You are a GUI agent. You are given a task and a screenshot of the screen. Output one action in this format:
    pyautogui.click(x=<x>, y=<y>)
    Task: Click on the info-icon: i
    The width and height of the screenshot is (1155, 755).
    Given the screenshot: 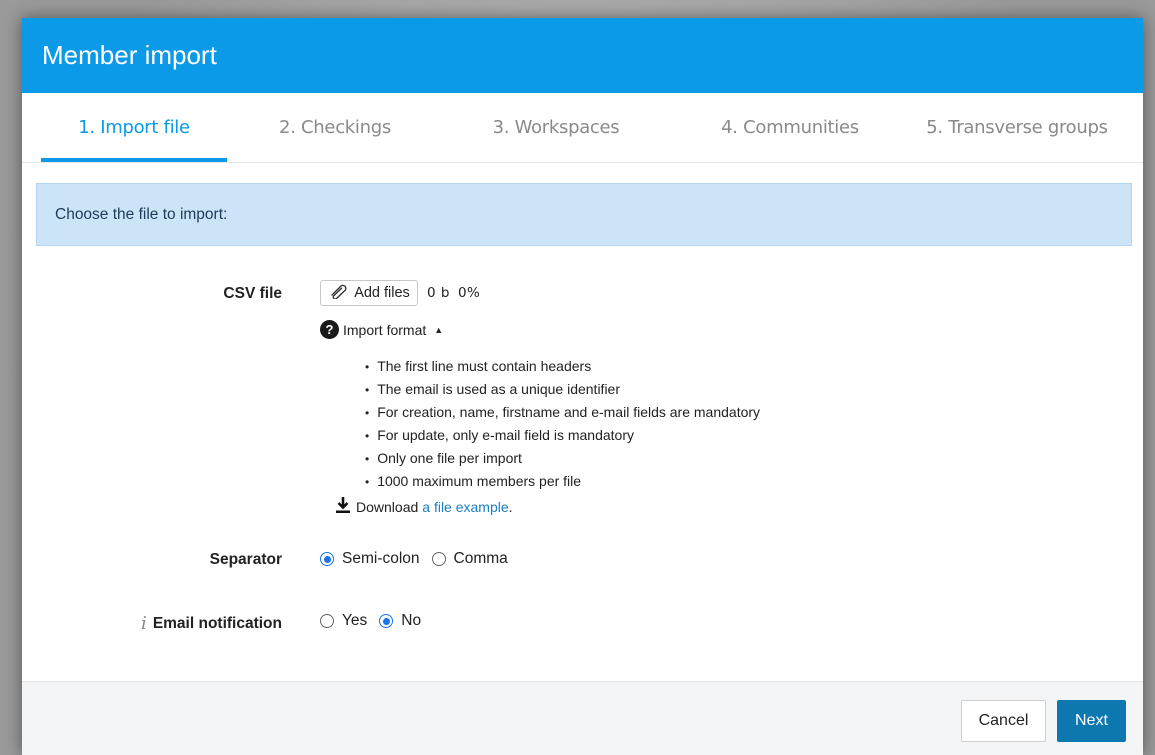 What is the action you would take?
    pyautogui.click(x=144, y=623)
    